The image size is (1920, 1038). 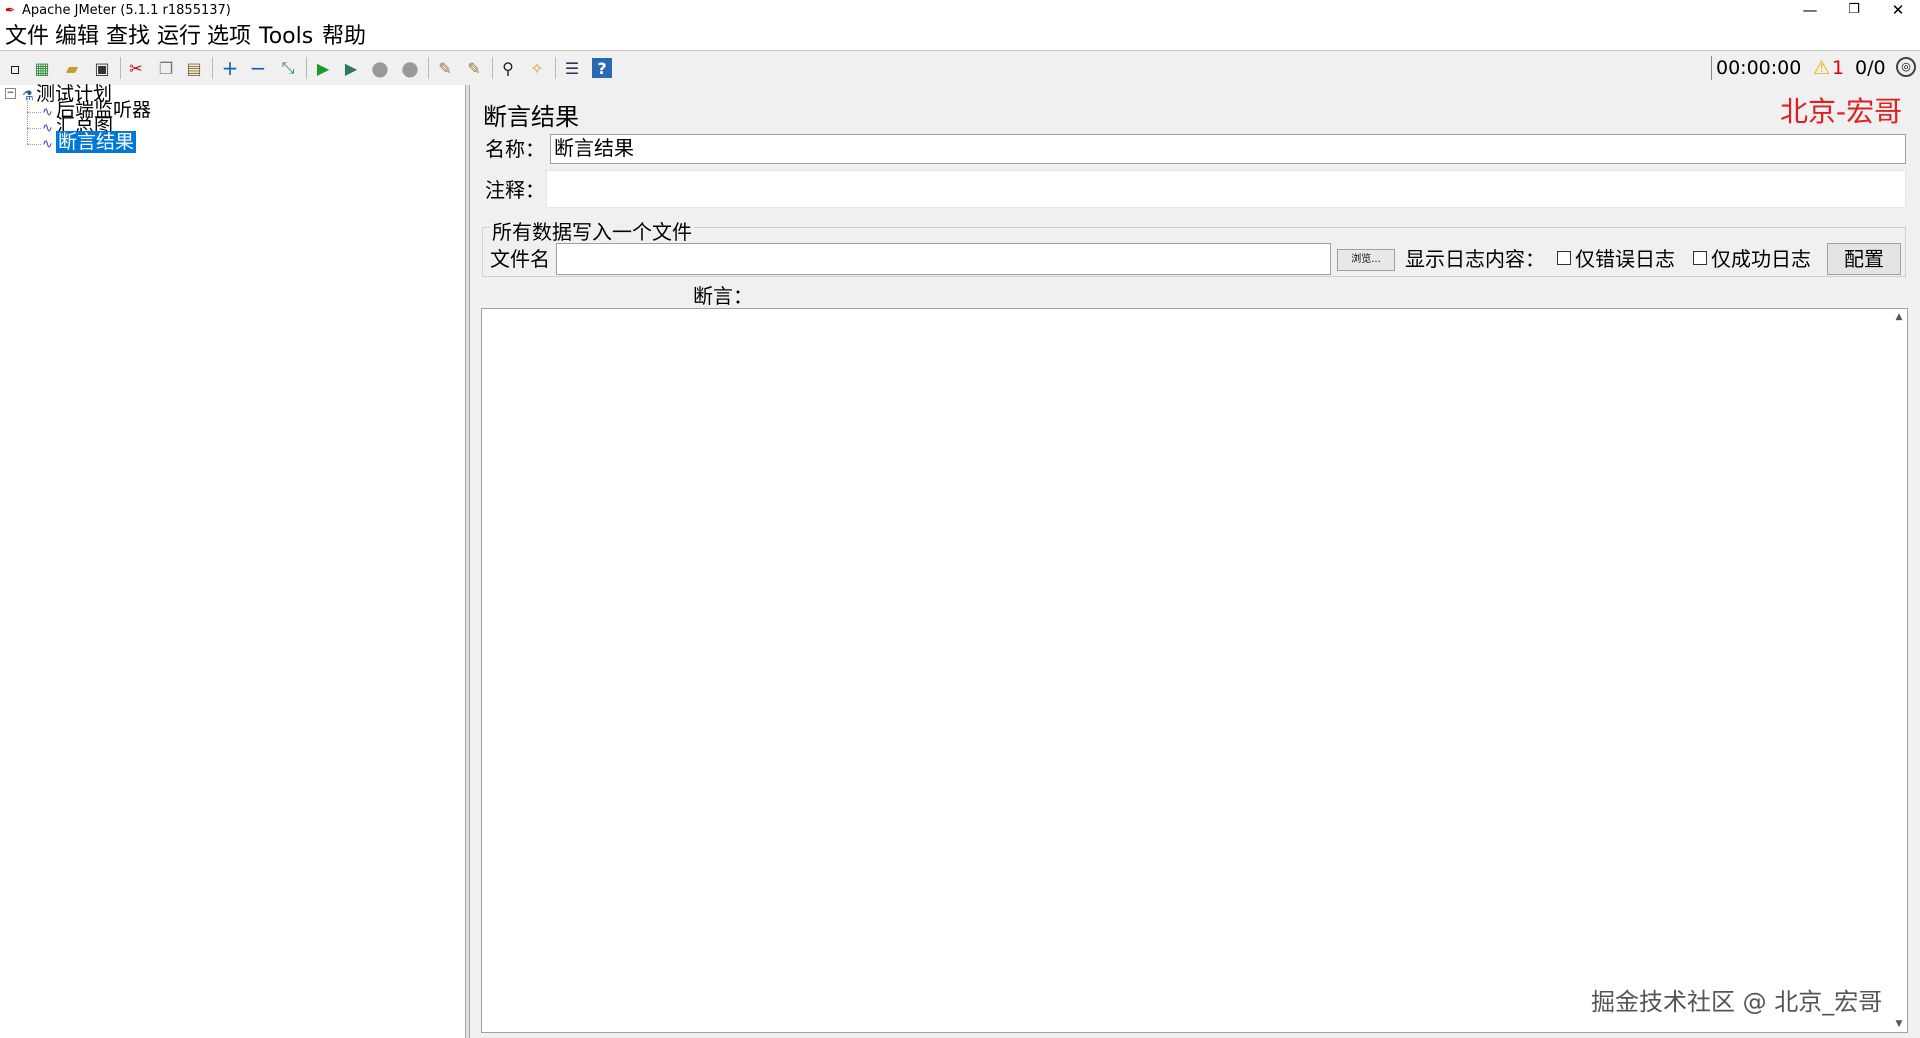 I want to click on menu-options: 选项, so click(x=229, y=37).